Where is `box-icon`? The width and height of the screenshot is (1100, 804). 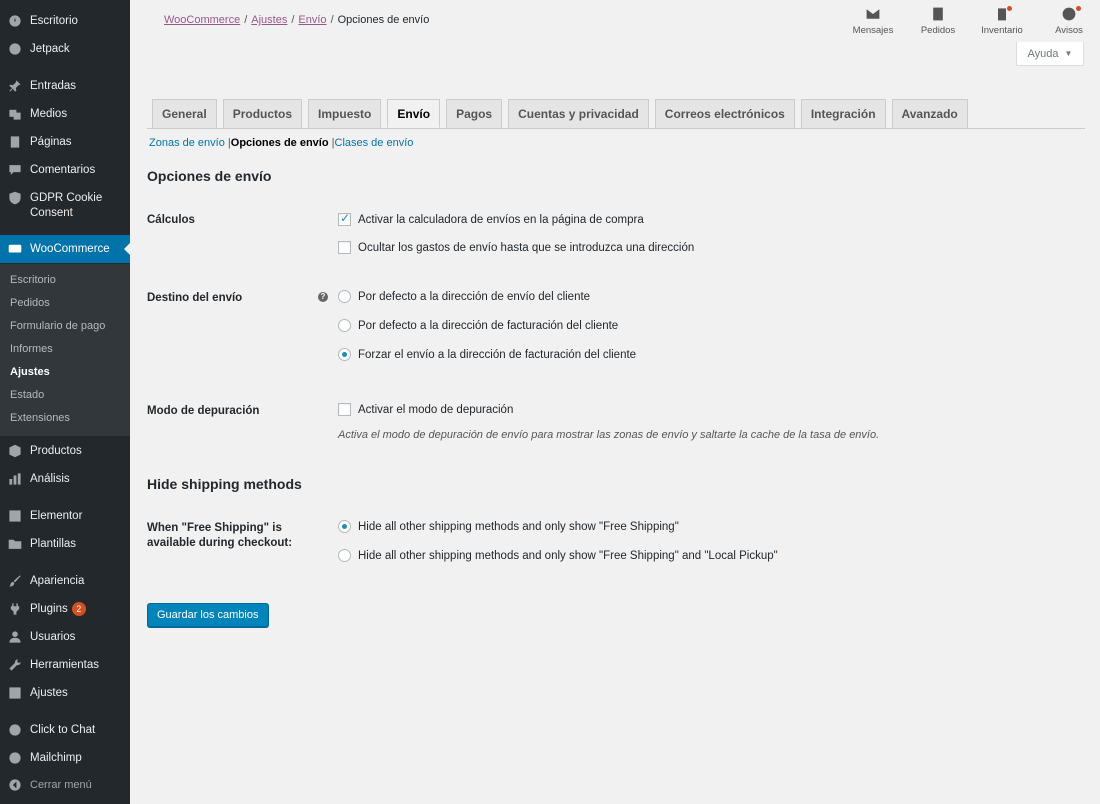
box-icon is located at coordinates (15, 451).